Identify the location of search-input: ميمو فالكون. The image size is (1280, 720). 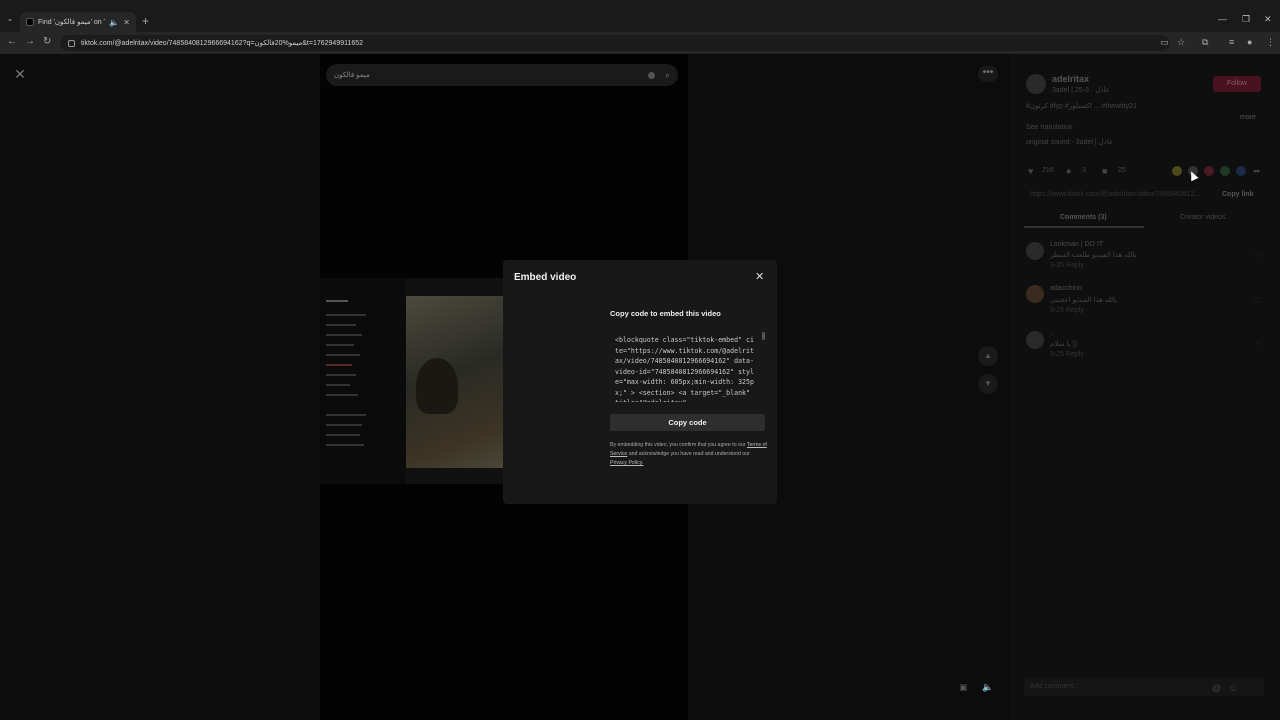
(491, 75).